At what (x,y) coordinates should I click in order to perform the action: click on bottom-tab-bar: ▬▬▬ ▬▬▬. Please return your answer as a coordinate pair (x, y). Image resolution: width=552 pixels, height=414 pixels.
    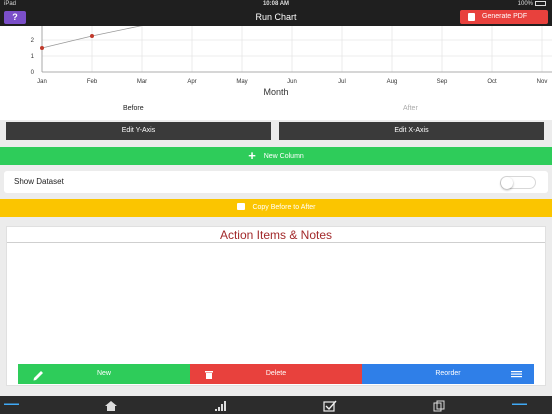
    Looking at the image, I should click on (276, 405).